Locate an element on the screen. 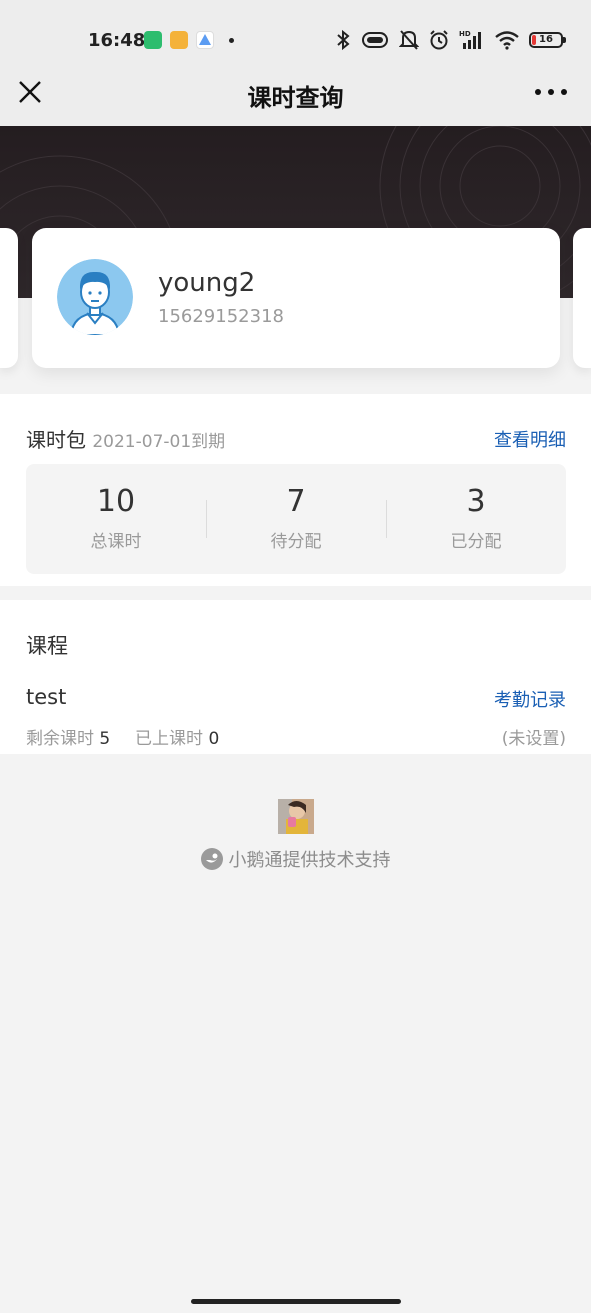  home-indicator is located at coordinates (296, 1301).